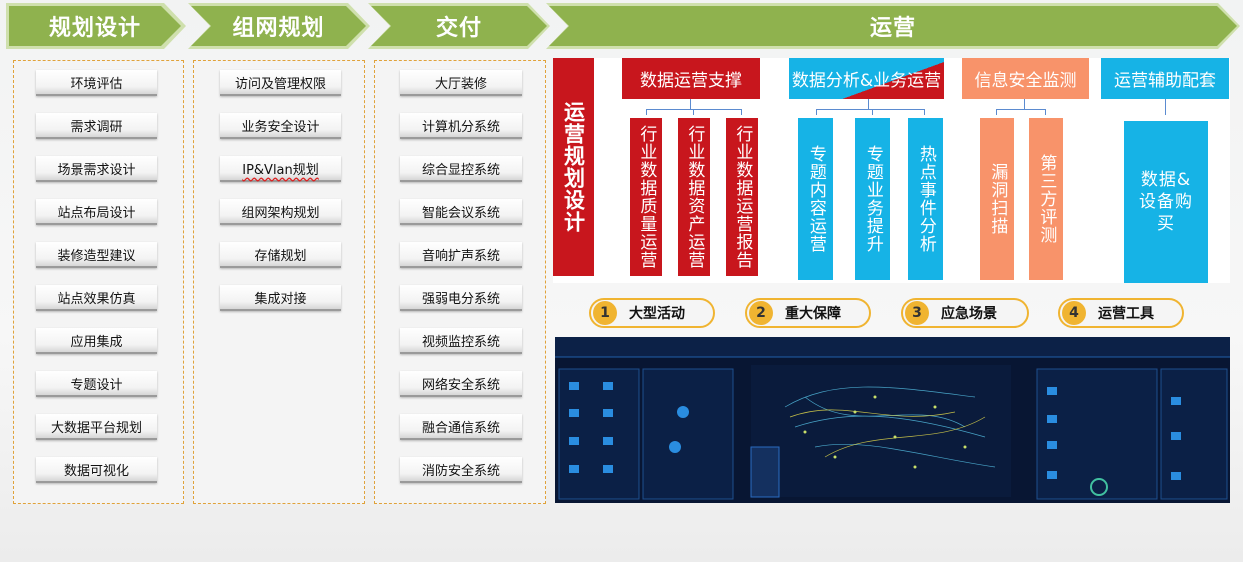  I want to click on network-item: 组网架构规划, so click(280, 212).